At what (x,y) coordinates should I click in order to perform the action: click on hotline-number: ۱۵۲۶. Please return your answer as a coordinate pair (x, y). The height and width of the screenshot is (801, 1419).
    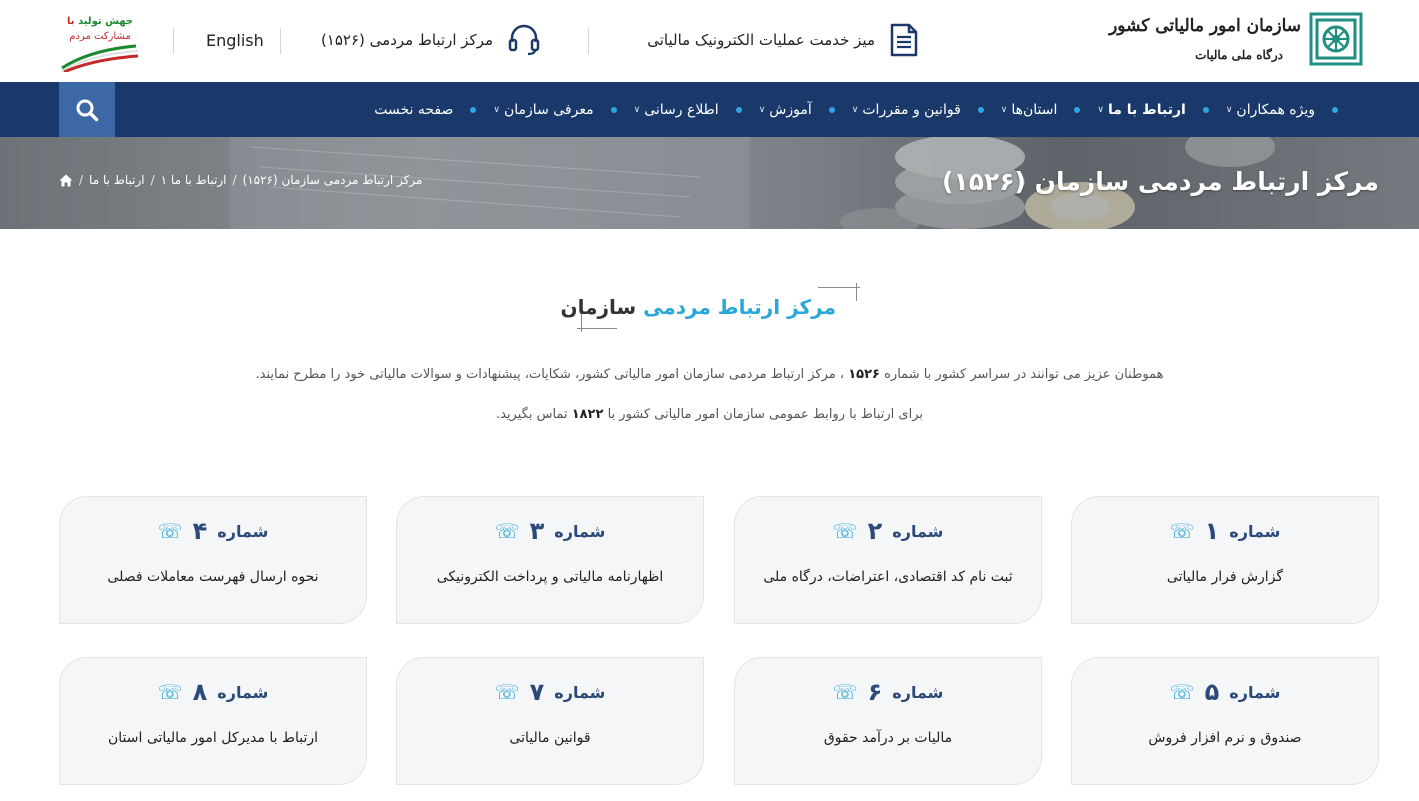
    Looking at the image, I should click on (864, 374).